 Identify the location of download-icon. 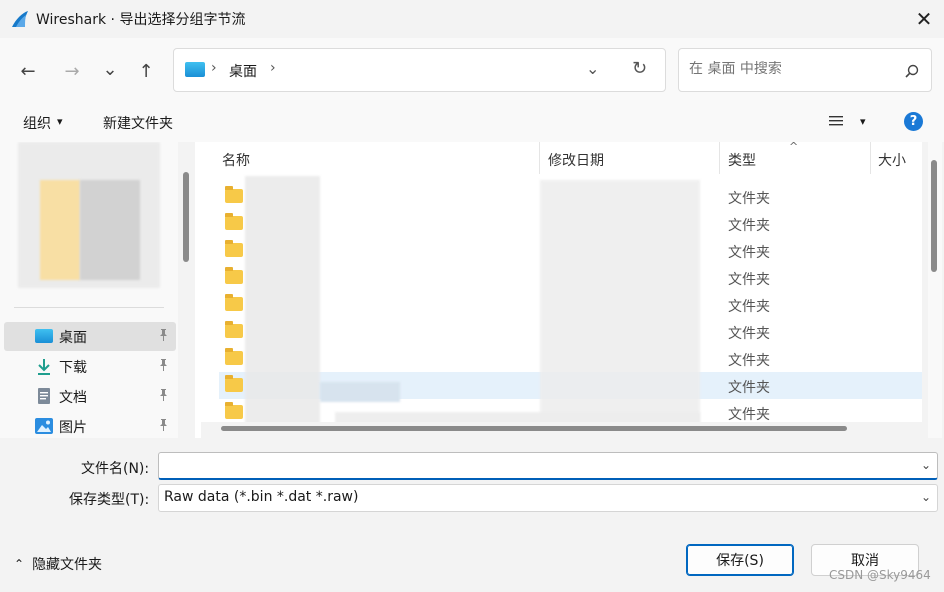
(44, 367).